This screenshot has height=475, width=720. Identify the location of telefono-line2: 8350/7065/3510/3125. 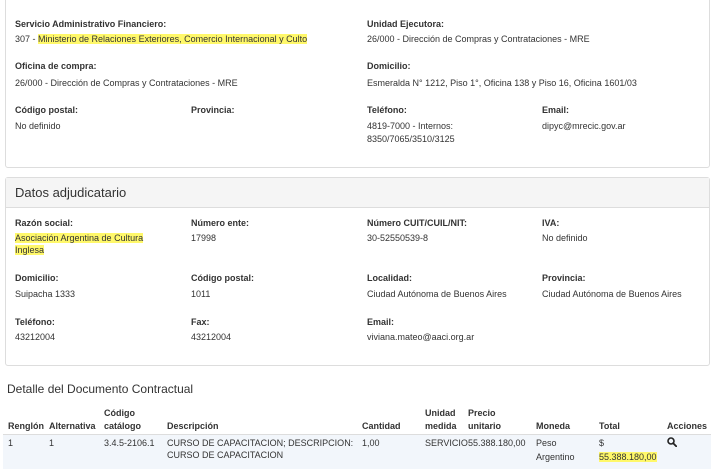
(411, 139).